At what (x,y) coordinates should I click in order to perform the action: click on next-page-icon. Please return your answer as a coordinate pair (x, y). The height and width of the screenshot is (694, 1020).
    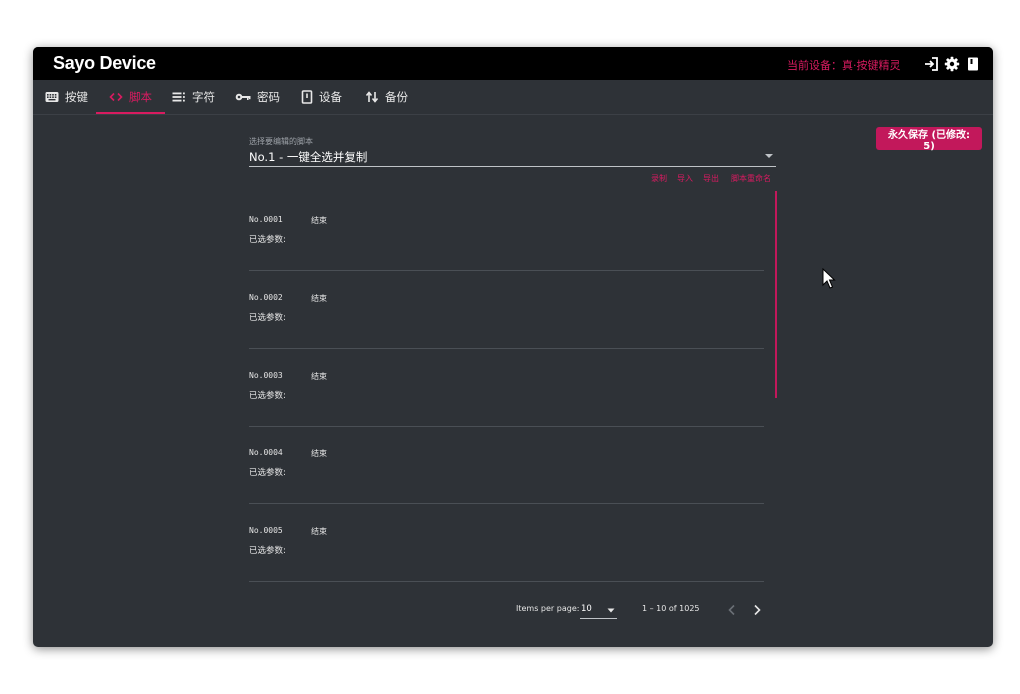
    Looking at the image, I should click on (757, 610).